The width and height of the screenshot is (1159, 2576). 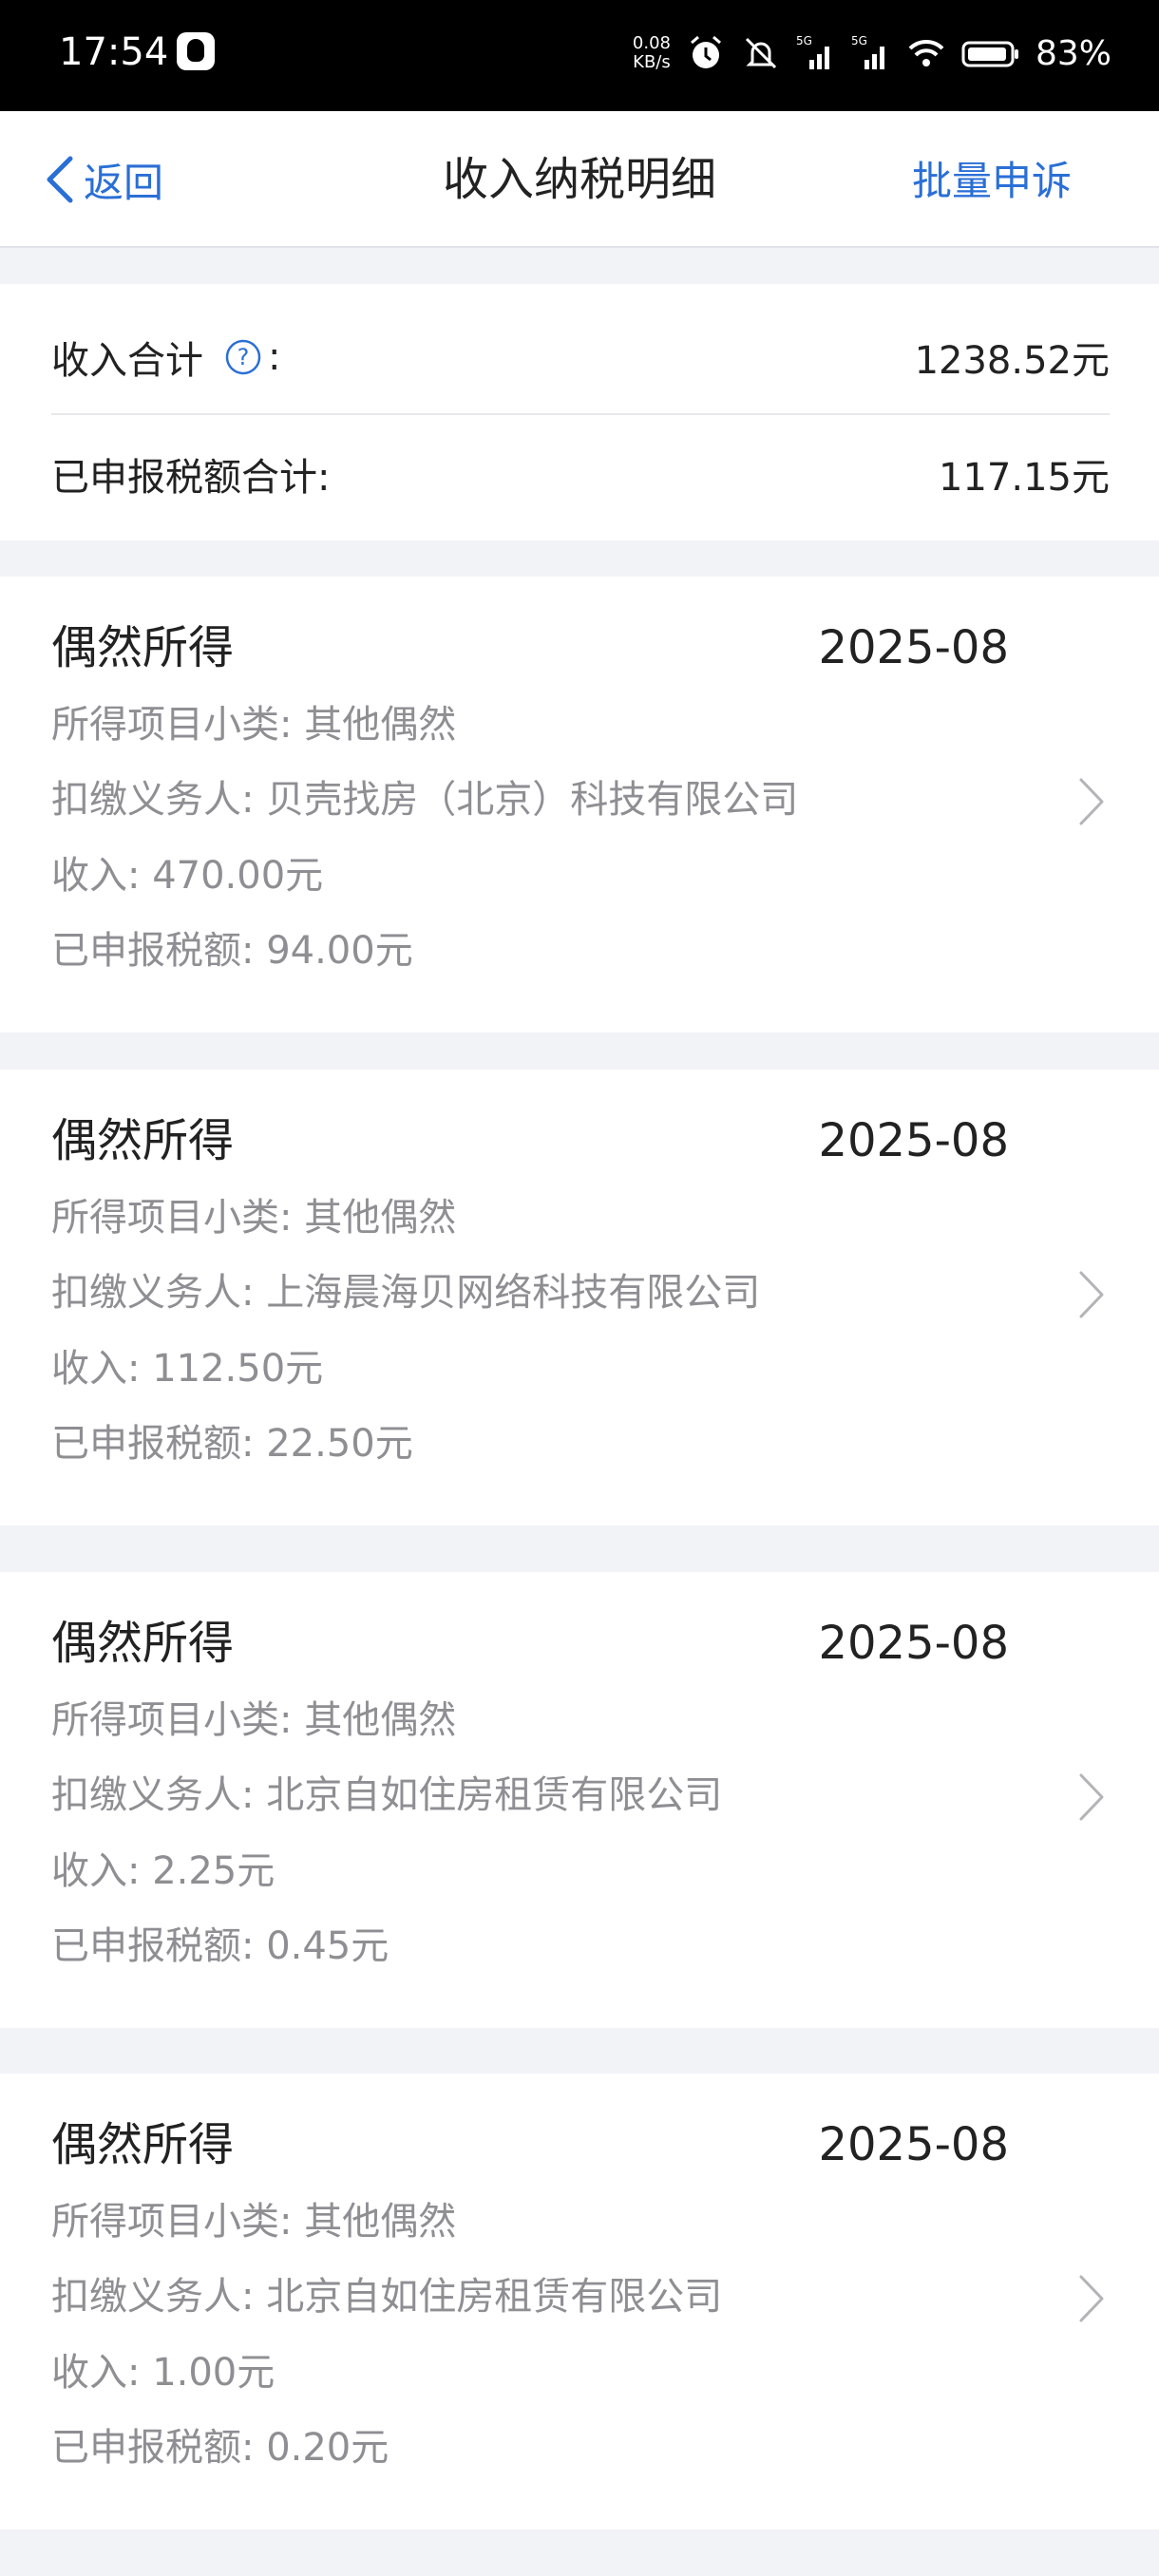 What do you see at coordinates (196, 51) in the screenshot?
I see `qq-notification-icon` at bounding box center [196, 51].